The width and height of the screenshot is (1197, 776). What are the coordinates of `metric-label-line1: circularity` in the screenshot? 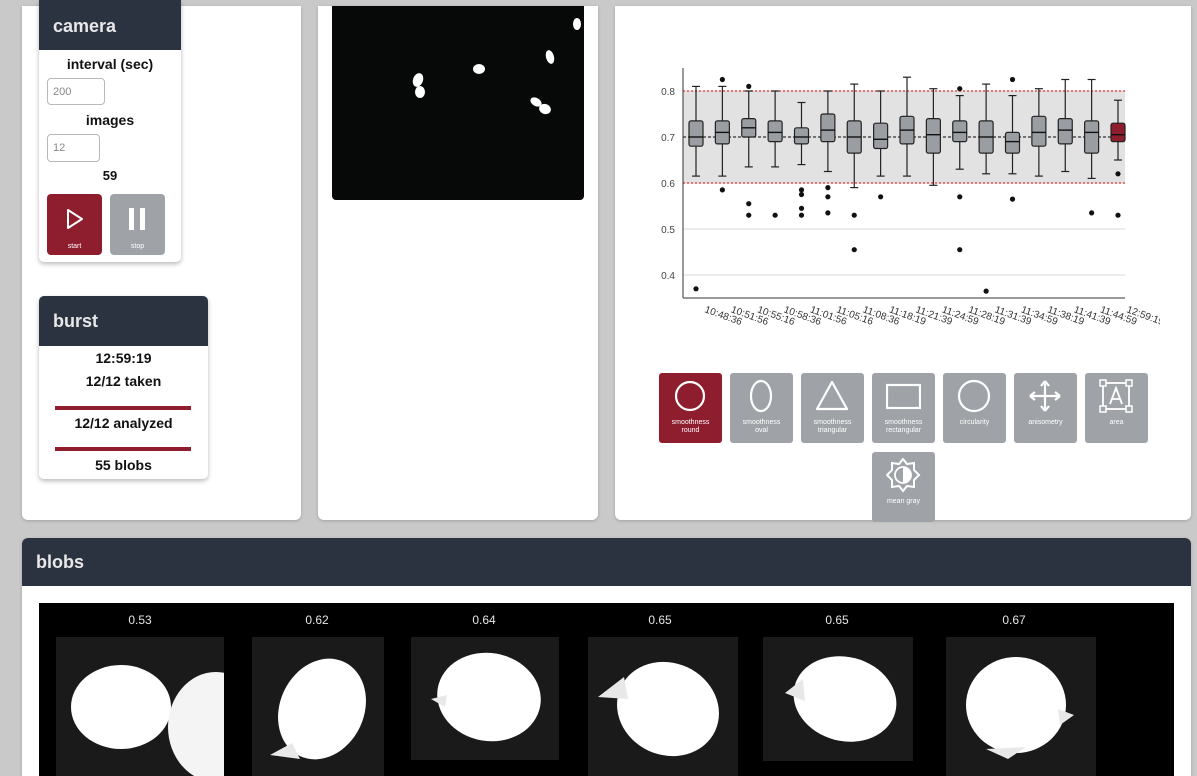 It's located at (974, 422).